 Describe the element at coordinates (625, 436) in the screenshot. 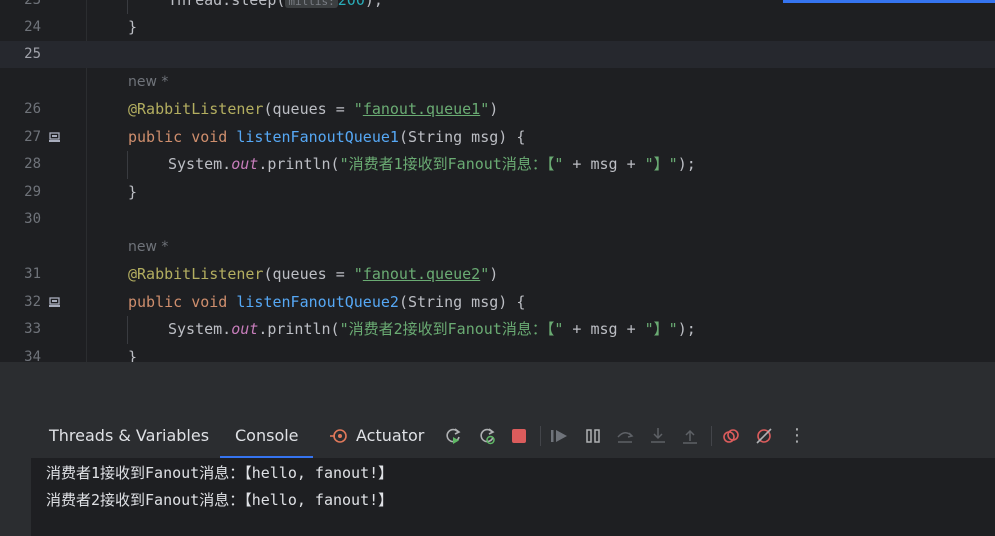

I see `step-over-icon` at that location.